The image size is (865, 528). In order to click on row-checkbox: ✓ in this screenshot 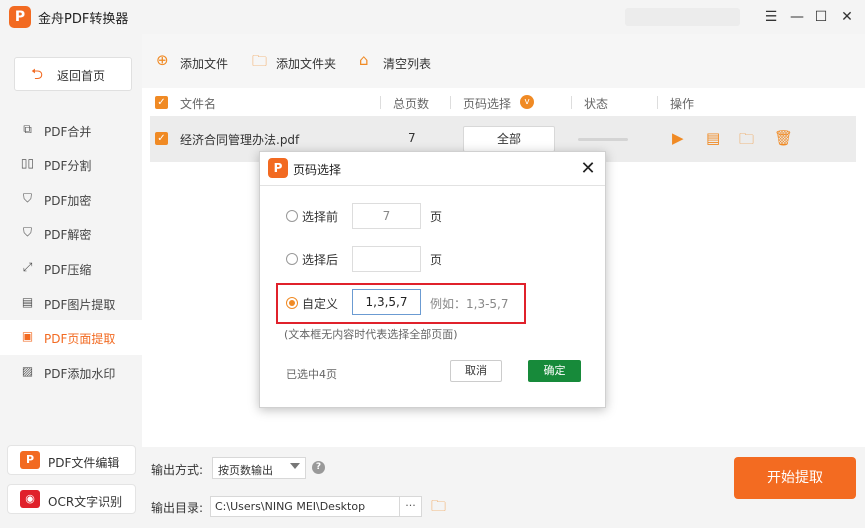, I will do `click(161, 138)`.